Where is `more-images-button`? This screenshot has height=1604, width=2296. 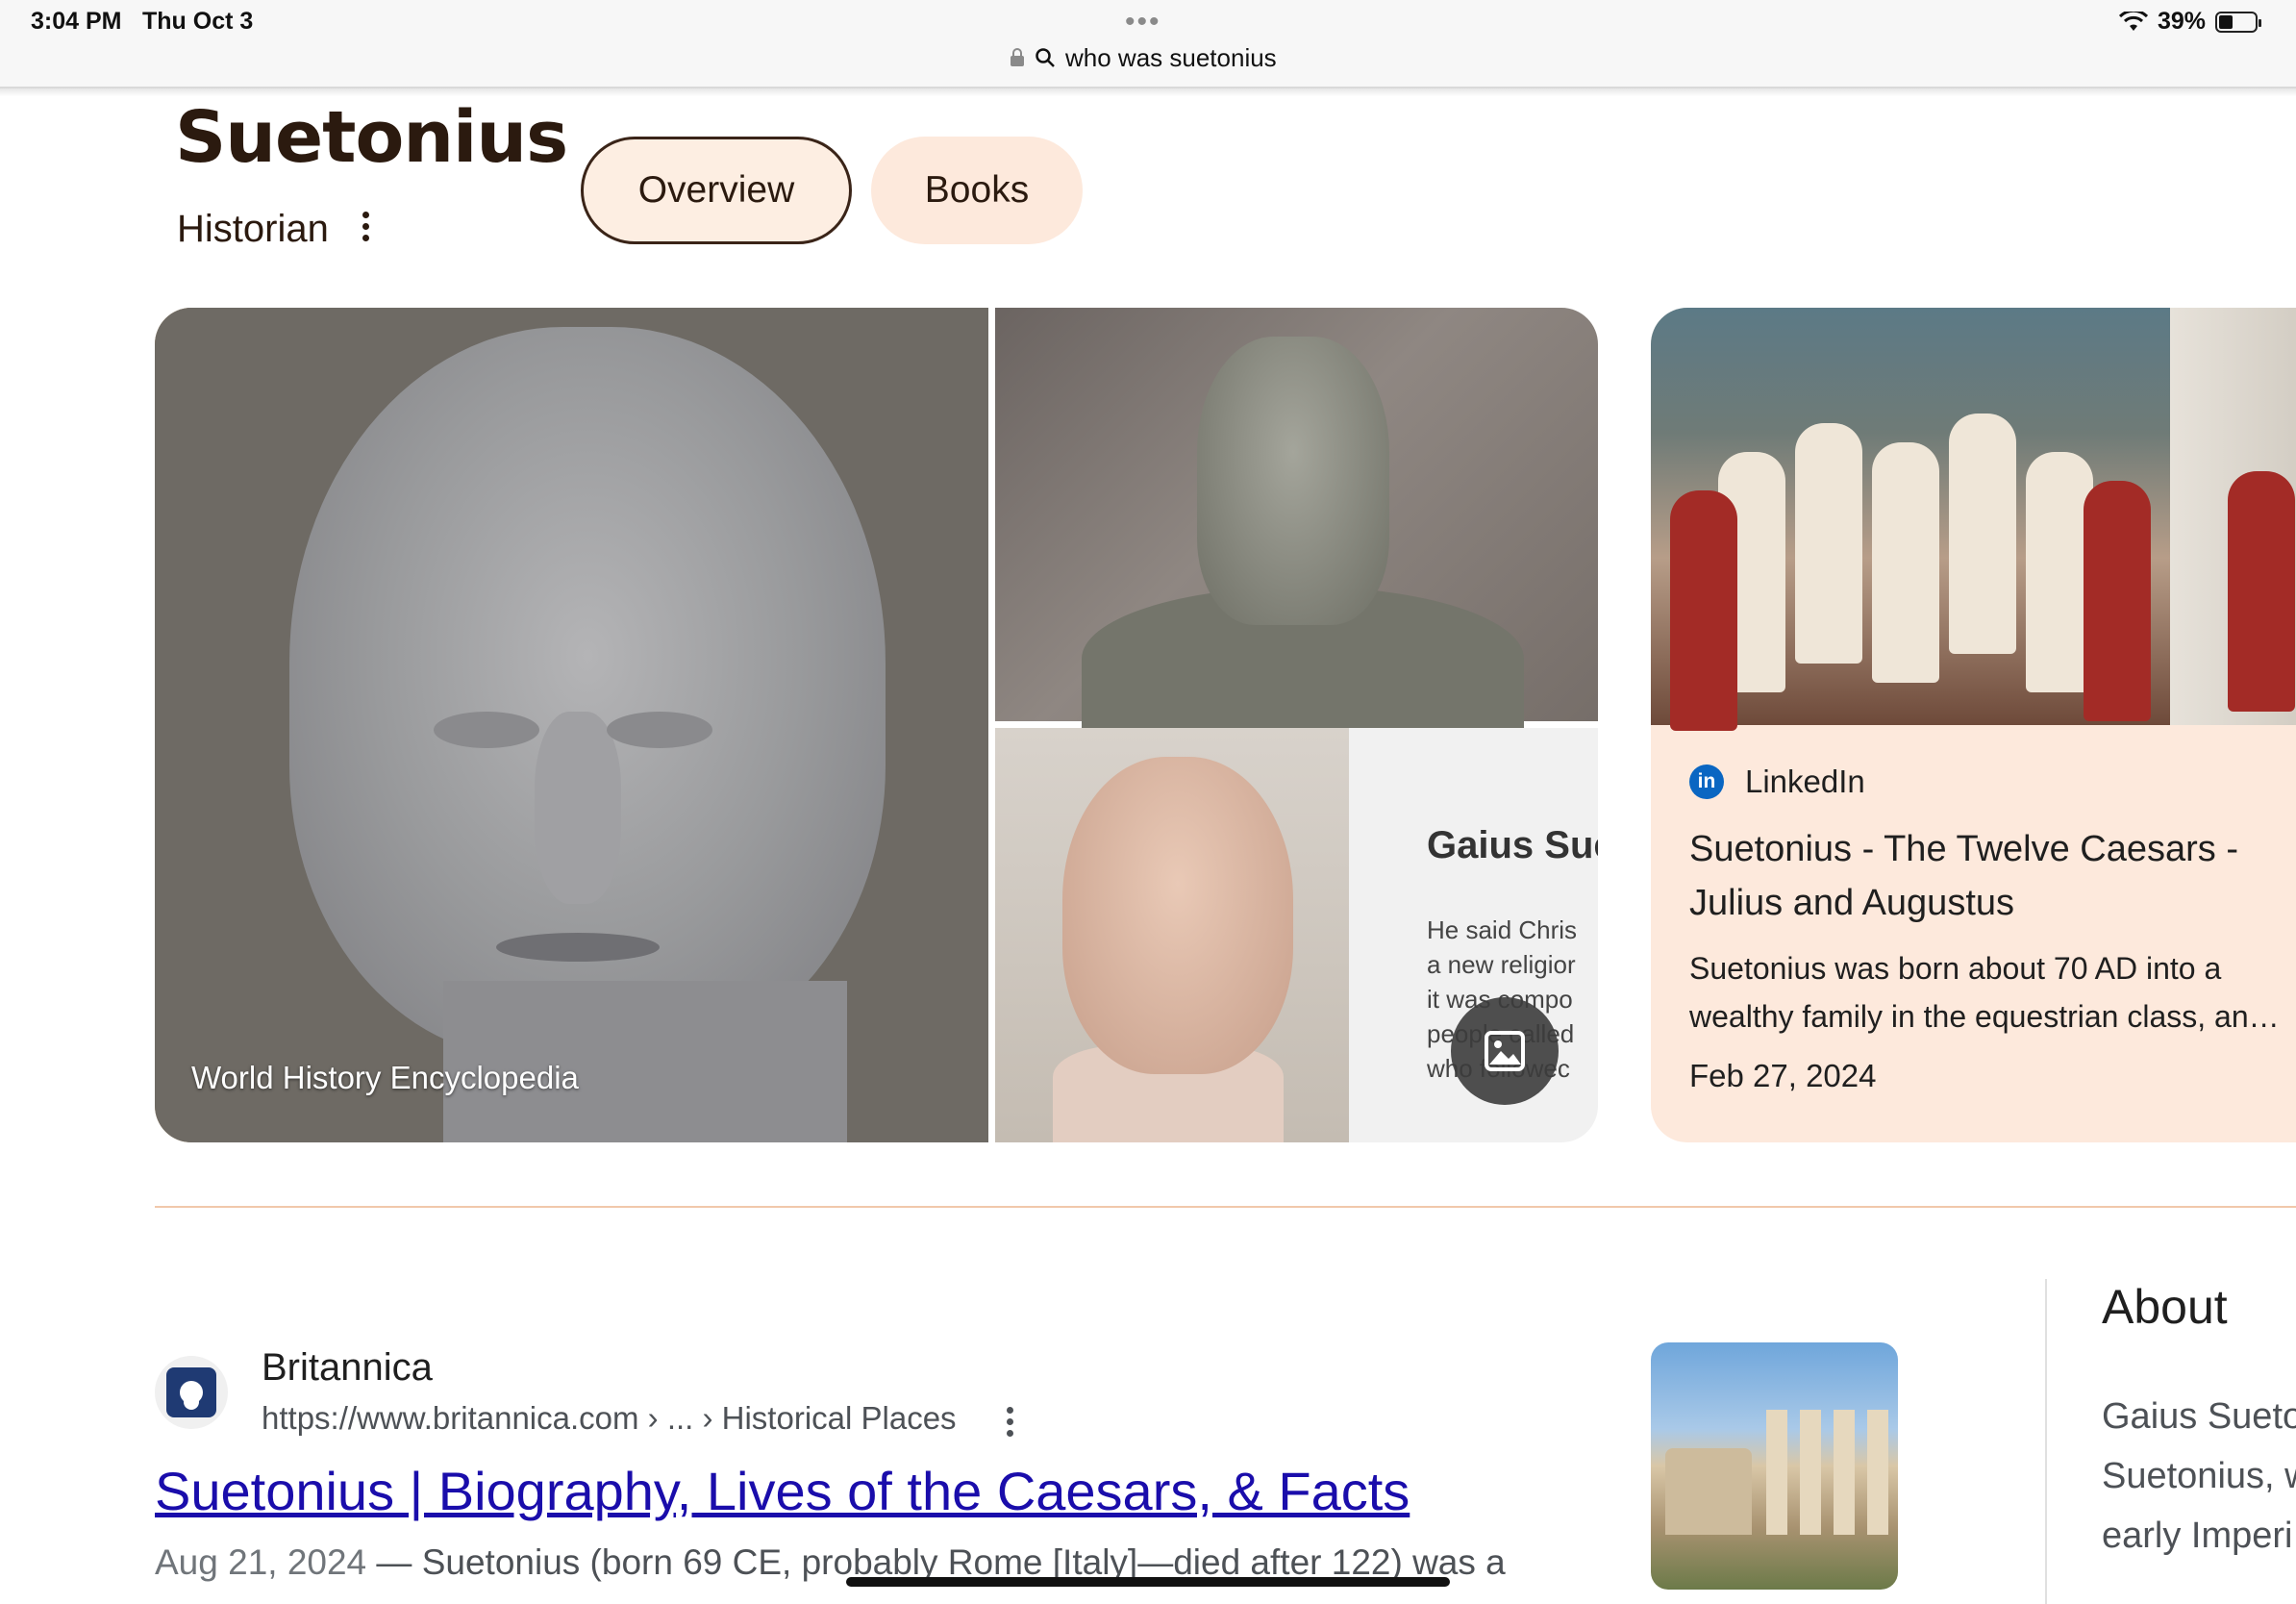
more-images-button is located at coordinates (1505, 1051).